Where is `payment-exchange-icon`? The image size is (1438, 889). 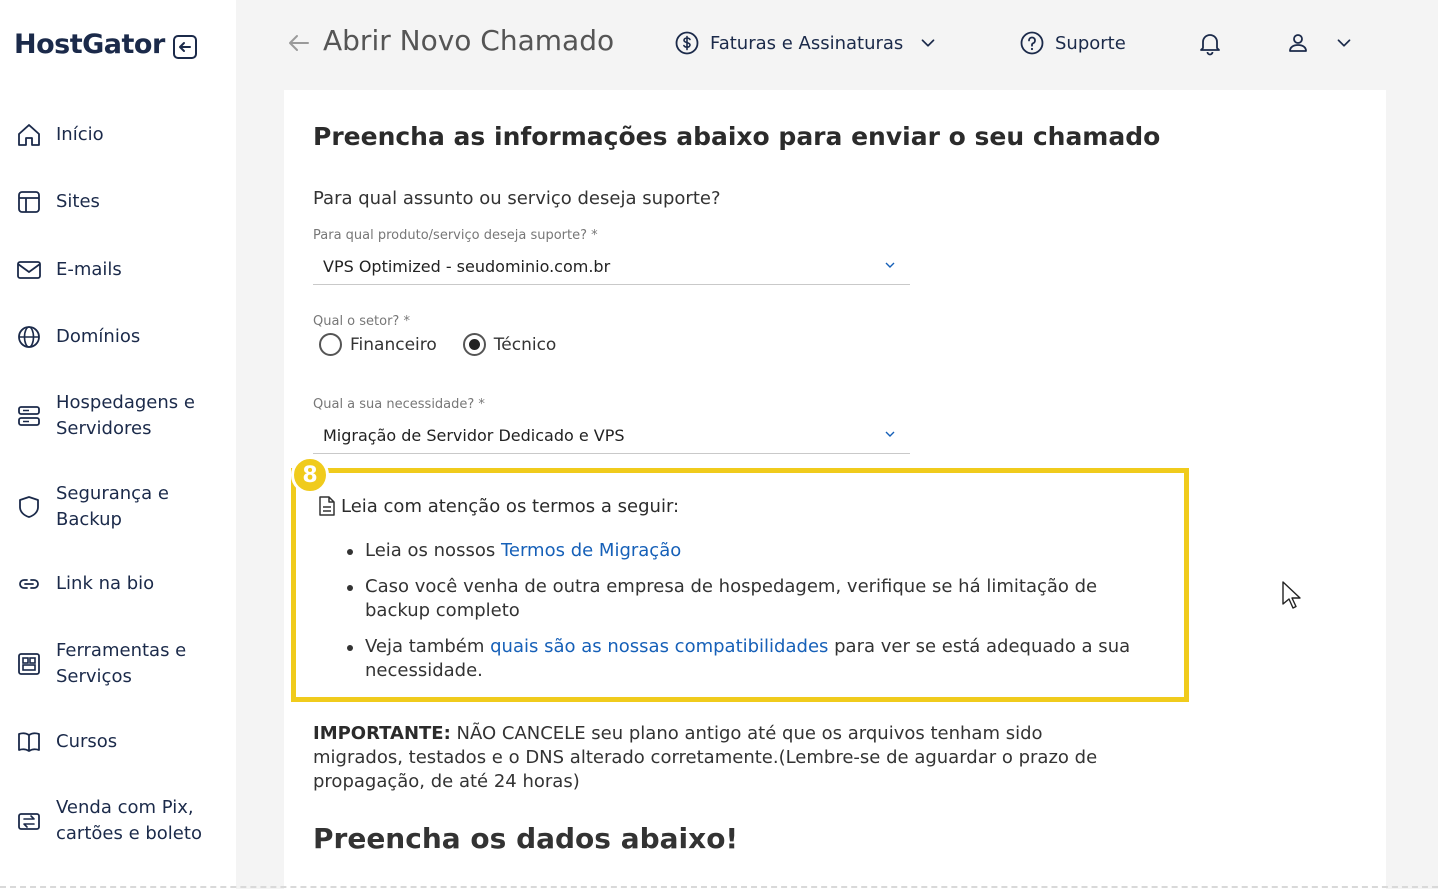
payment-exchange-icon is located at coordinates (29, 821).